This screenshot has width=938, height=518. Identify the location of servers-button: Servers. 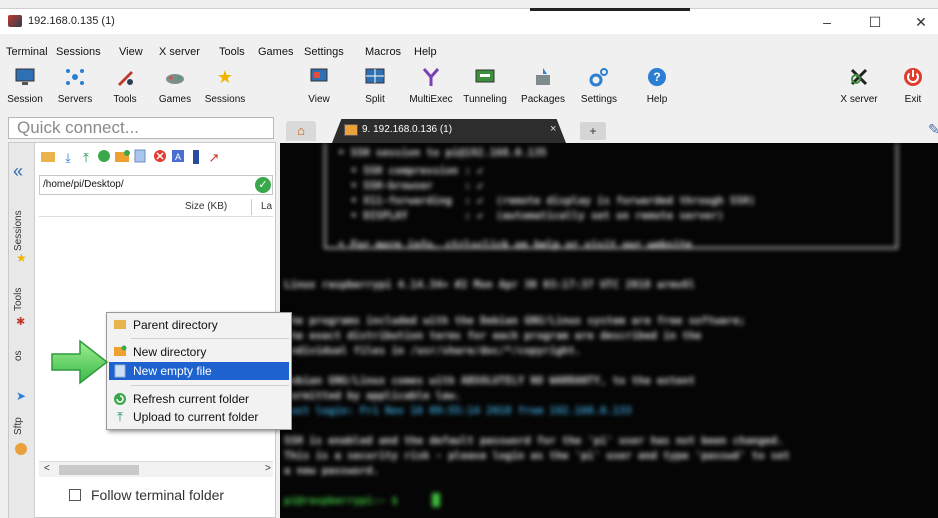
(75, 85).